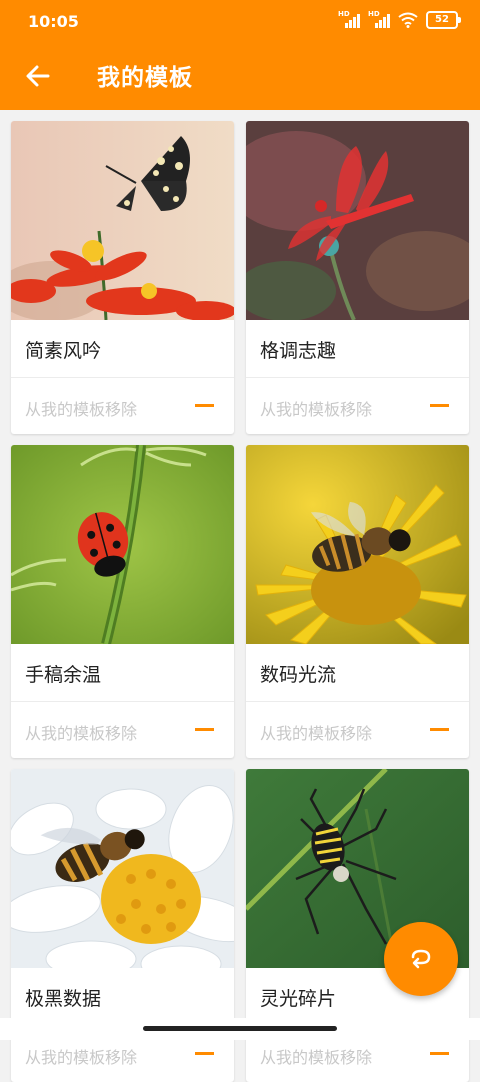 The image size is (480, 1082). I want to click on app-bar: 我的模板, so click(240, 77).